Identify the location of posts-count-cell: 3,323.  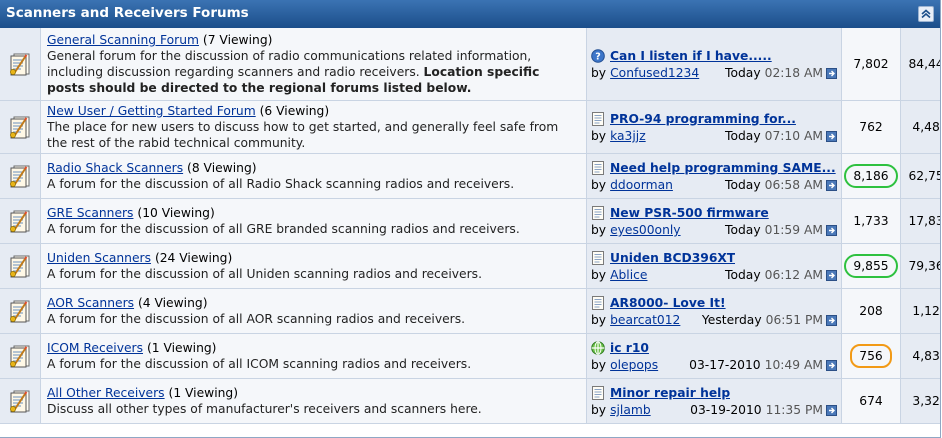
(920, 401).